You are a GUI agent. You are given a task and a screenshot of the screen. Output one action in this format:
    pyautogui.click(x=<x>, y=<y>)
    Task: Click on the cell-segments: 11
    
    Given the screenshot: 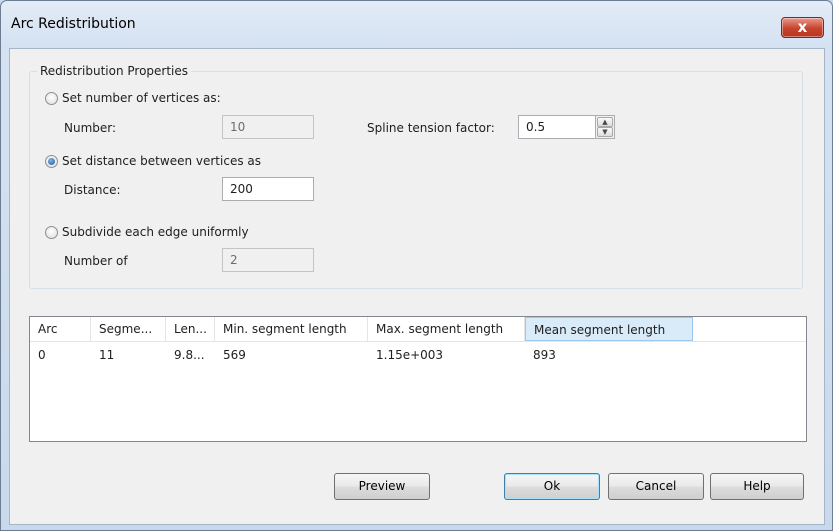 What is the action you would take?
    pyautogui.click(x=107, y=355)
    